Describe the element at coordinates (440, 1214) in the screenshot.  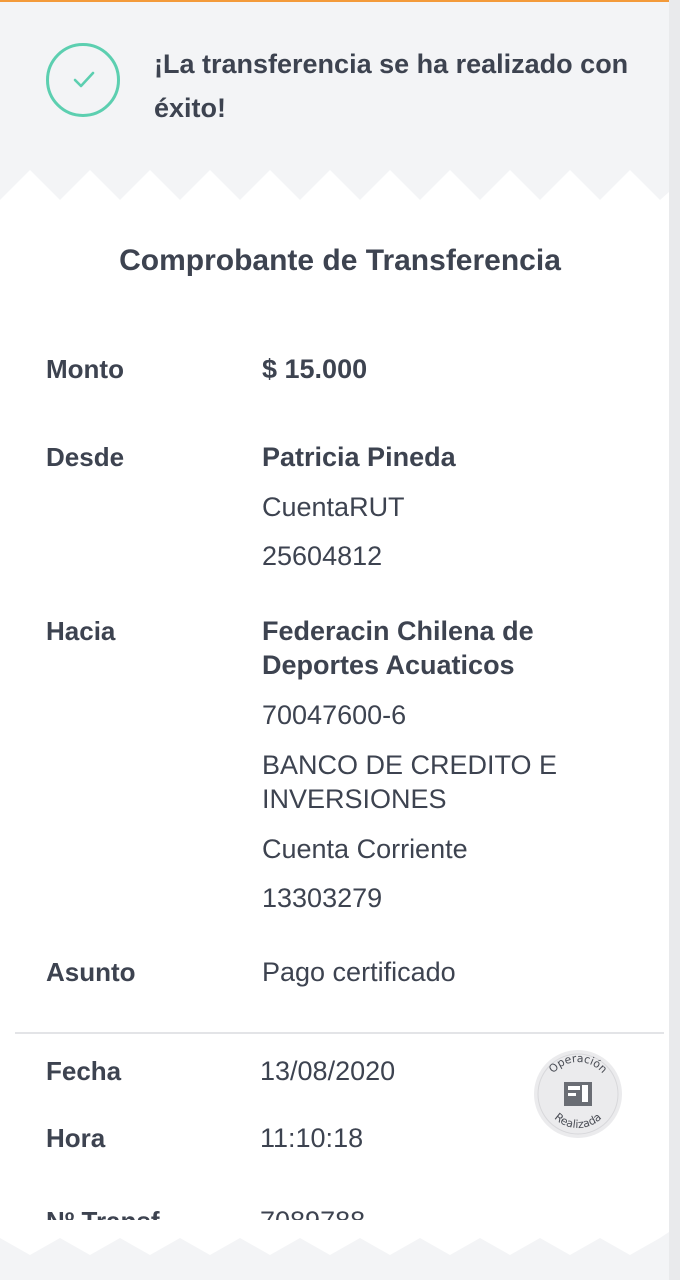
I see `transf-value: 7089788` at that location.